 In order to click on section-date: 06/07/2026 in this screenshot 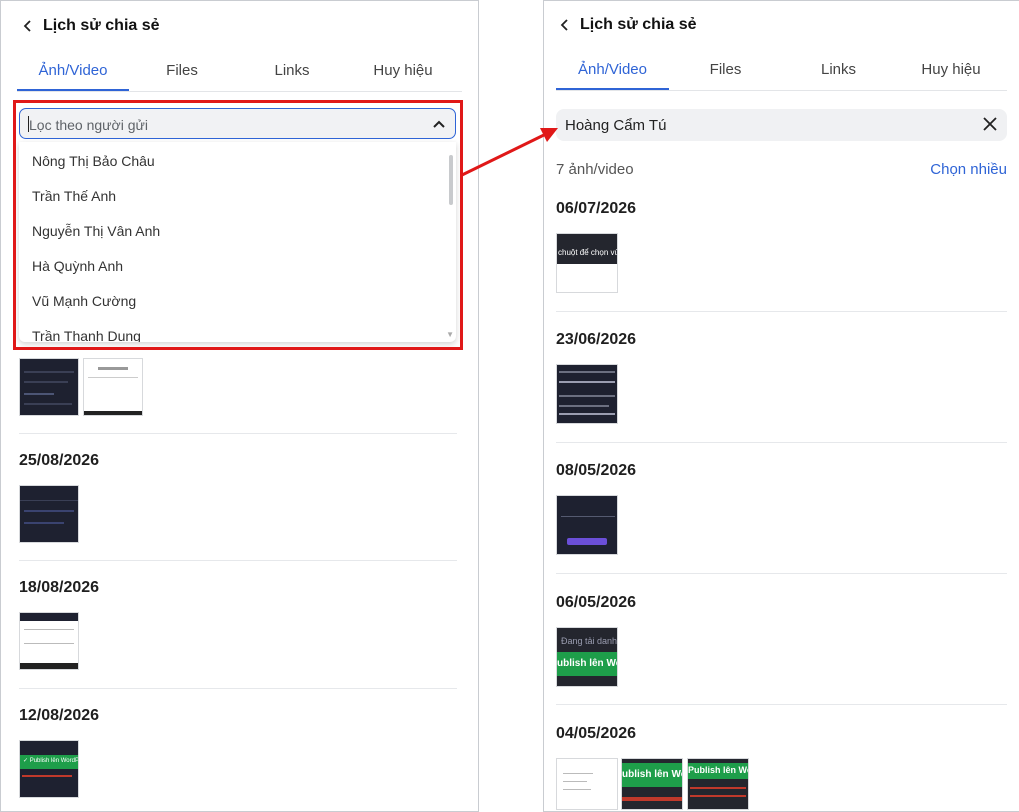, I will do `click(596, 208)`.